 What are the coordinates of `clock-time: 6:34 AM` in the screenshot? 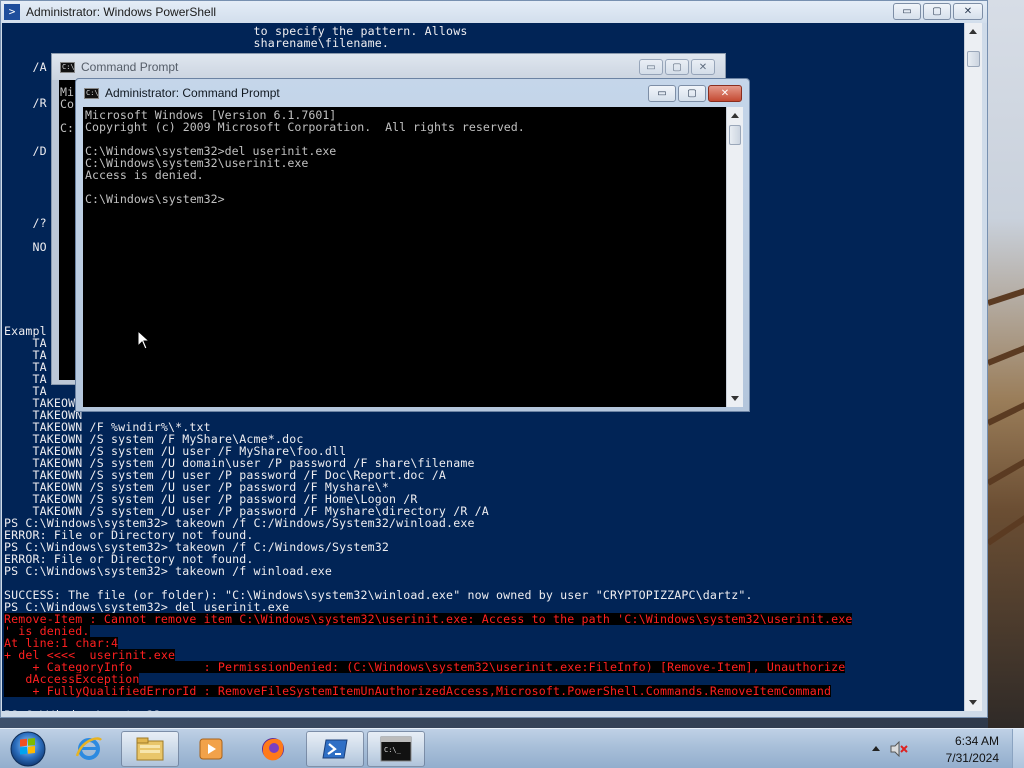 It's located at (977, 741).